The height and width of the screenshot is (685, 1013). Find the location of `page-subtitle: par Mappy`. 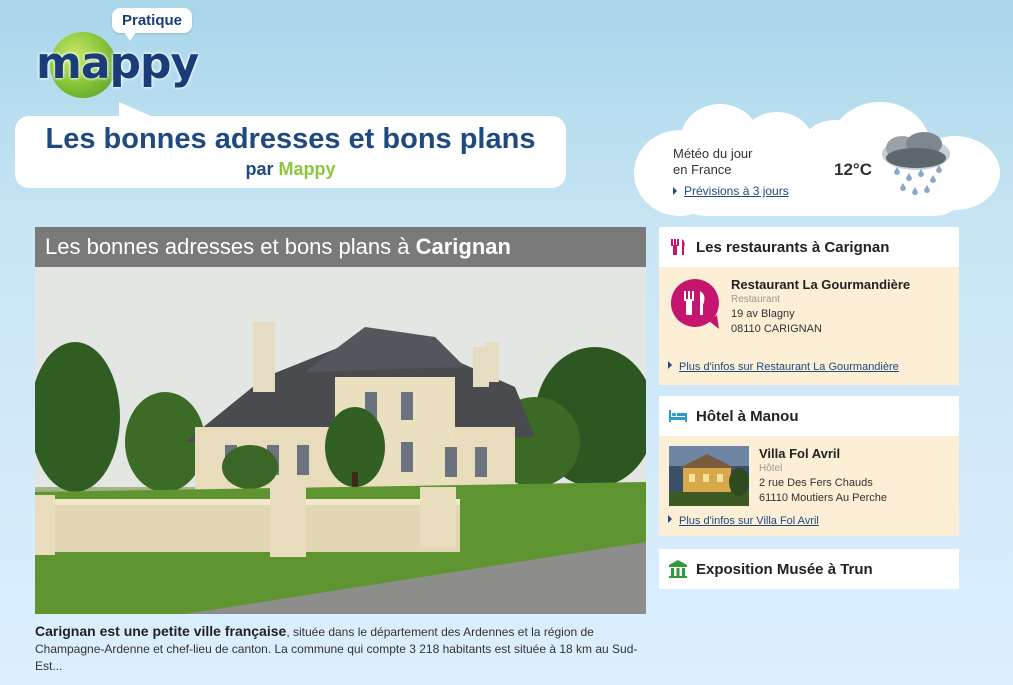

page-subtitle: par Mappy is located at coordinates (290, 169).